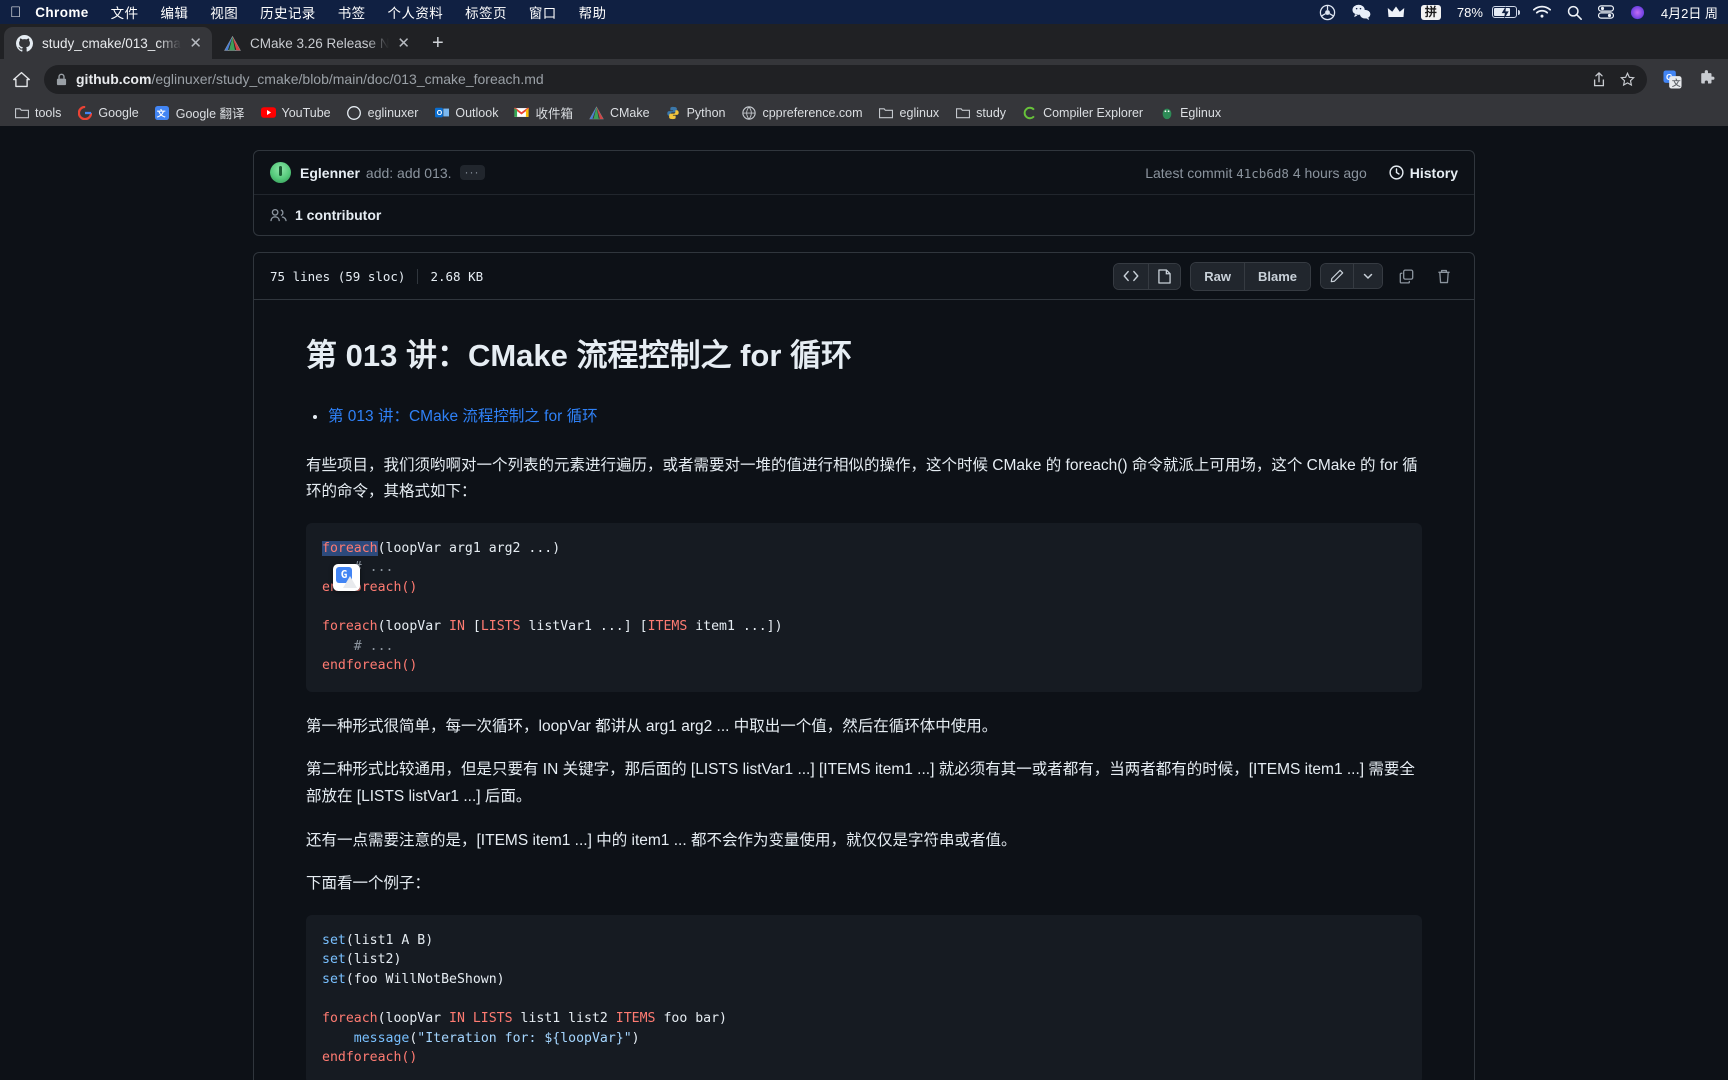  I want to click on commit-sha: 41cb6d8, so click(1262, 173).